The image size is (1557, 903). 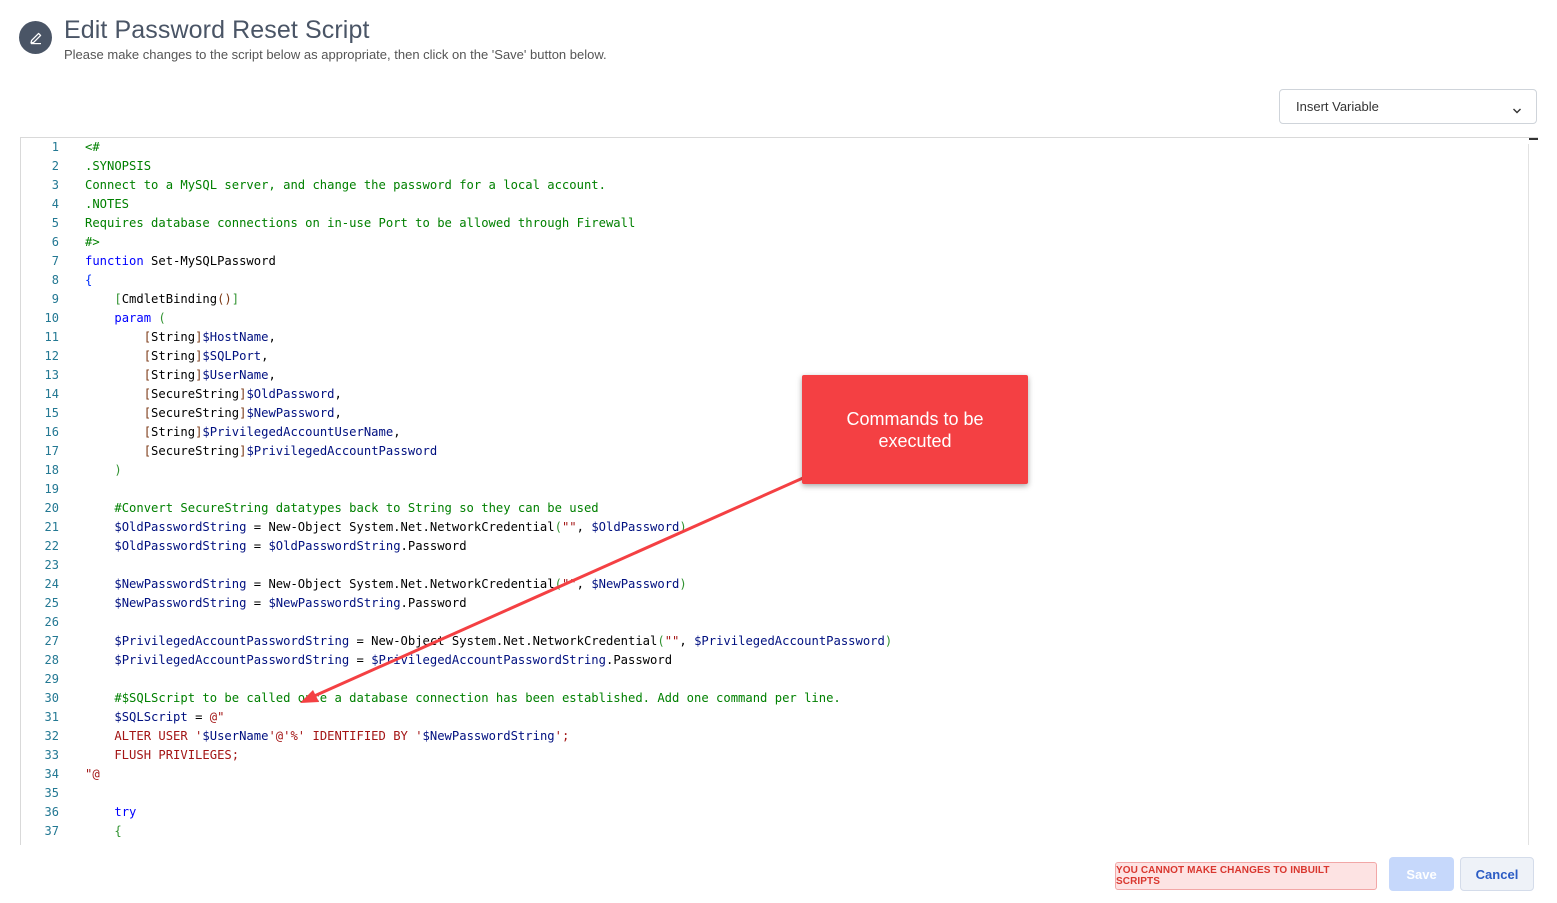 What do you see at coordinates (635, 527) in the screenshot?
I see `code-token: $OldPassword` at bounding box center [635, 527].